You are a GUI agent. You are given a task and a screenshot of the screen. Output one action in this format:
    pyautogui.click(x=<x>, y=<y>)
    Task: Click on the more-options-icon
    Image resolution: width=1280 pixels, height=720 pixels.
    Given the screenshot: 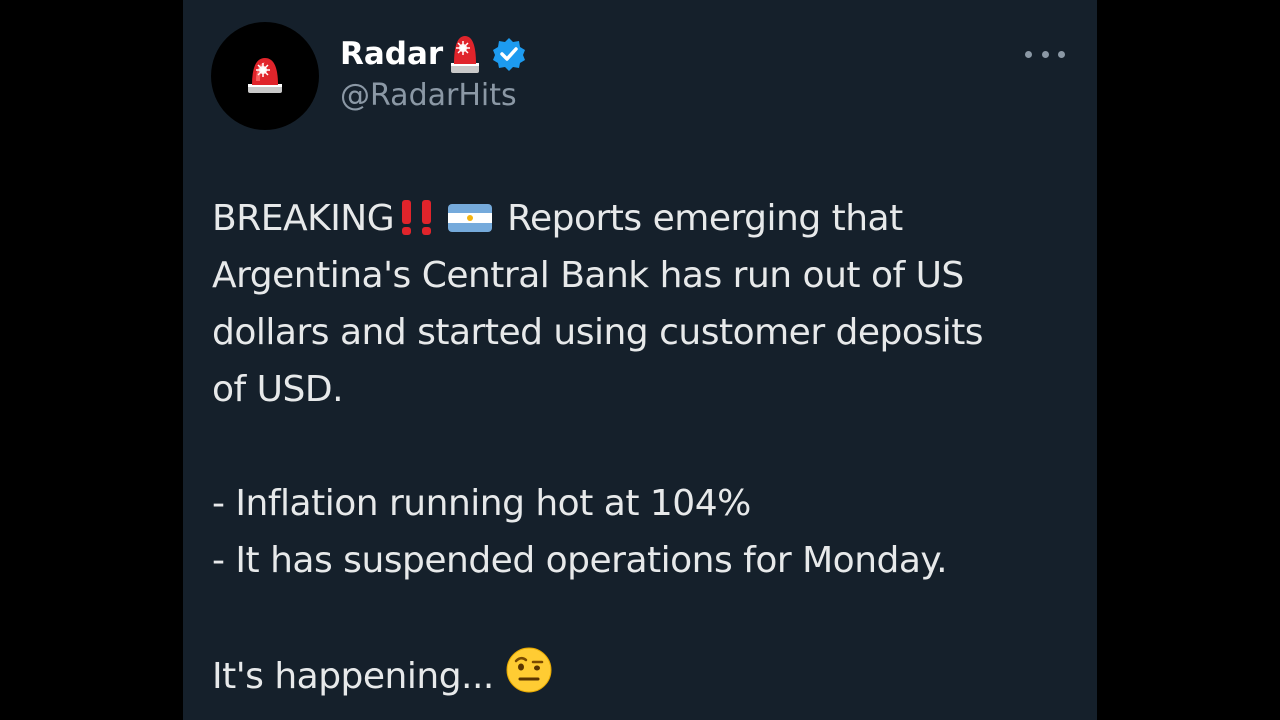 What is the action you would take?
    pyautogui.click(x=1045, y=54)
    